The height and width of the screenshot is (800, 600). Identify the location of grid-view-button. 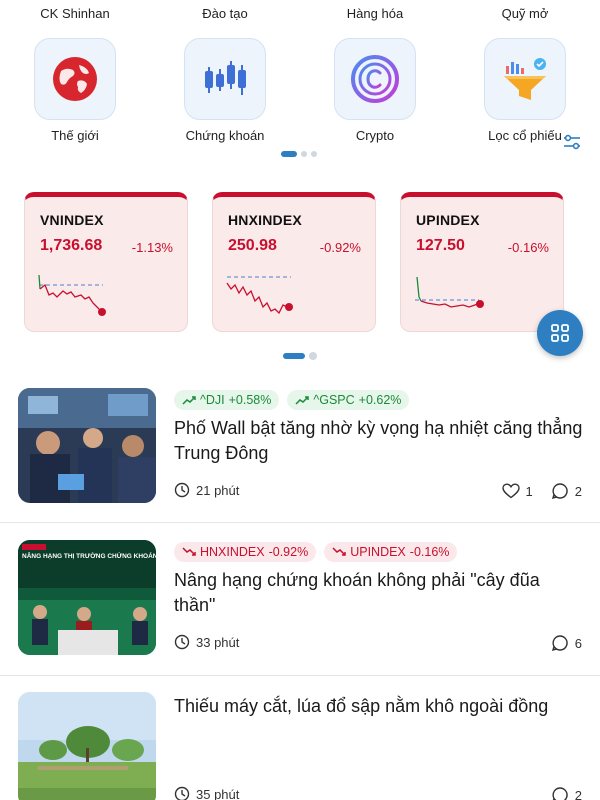
(560, 333).